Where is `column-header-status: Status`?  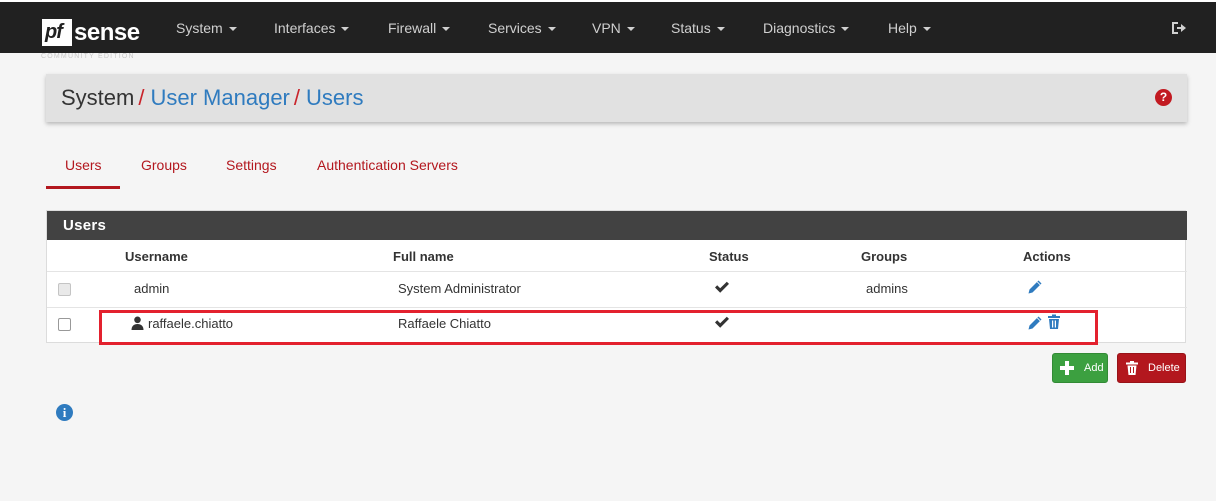
column-header-status: Status is located at coordinates (729, 256).